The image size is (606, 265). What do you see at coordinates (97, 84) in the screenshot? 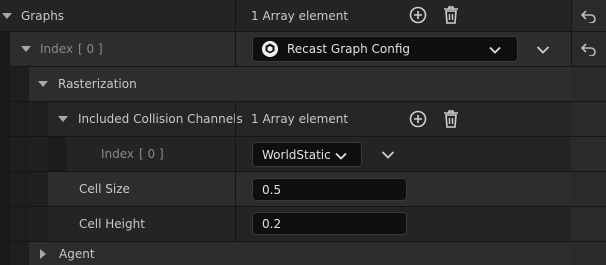
I see `rasterization-label: Rasterization` at bounding box center [97, 84].